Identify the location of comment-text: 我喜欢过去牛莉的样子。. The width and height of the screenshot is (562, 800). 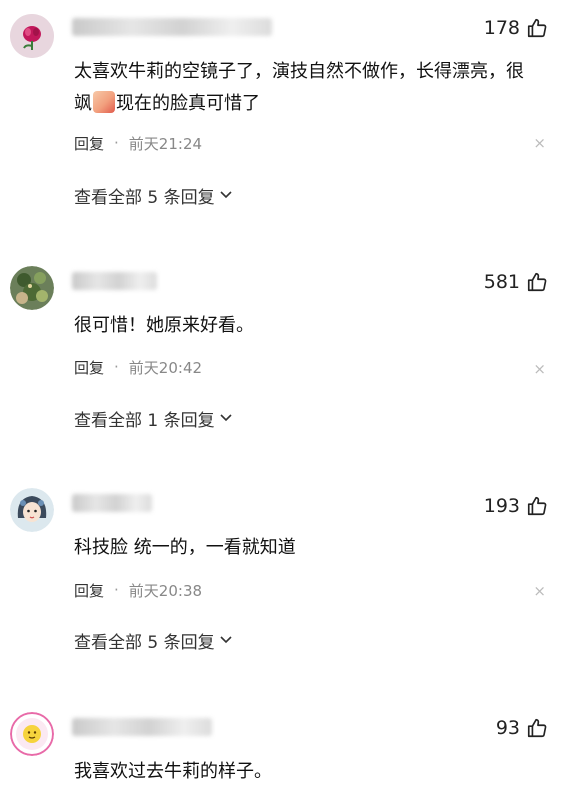
(173, 771).